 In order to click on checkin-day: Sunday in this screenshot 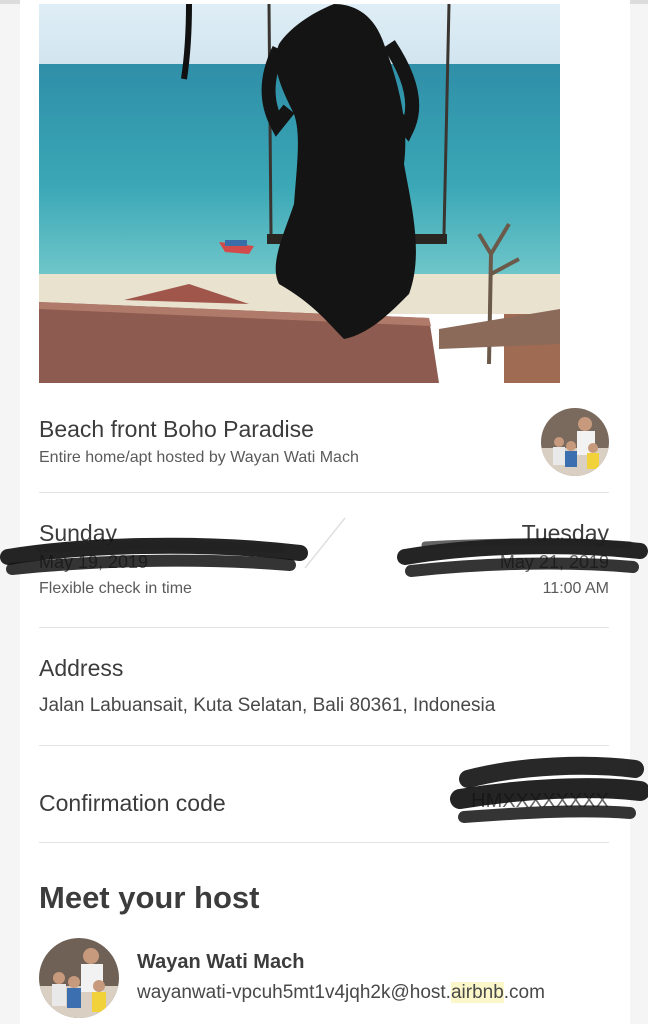, I will do `click(78, 533)`.